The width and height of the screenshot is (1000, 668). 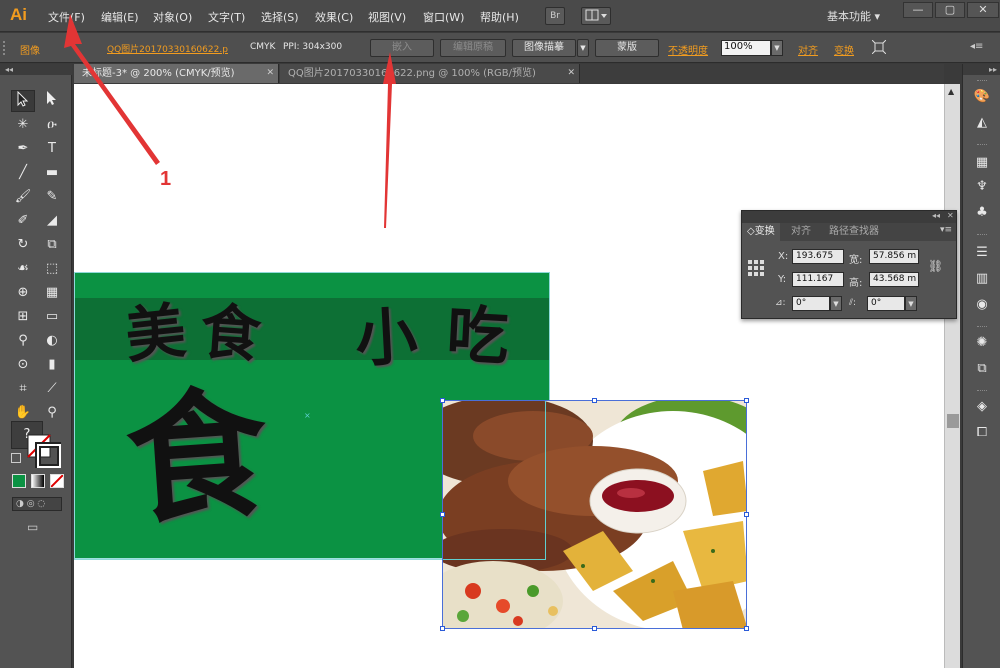 I want to click on menu-select: 选择(S), so click(x=280, y=17).